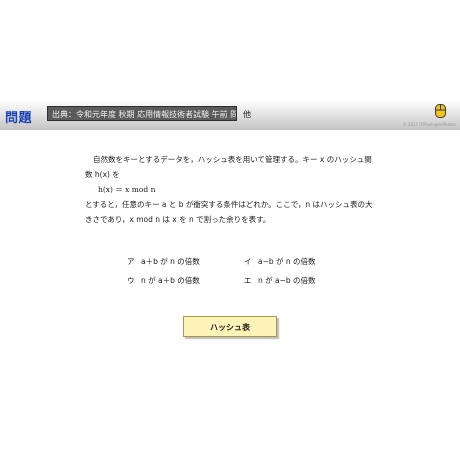 This screenshot has height=460, width=460. What do you see at coordinates (230, 326) in the screenshot?
I see `hash-table-button: ハッシュ表` at bounding box center [230, 326].